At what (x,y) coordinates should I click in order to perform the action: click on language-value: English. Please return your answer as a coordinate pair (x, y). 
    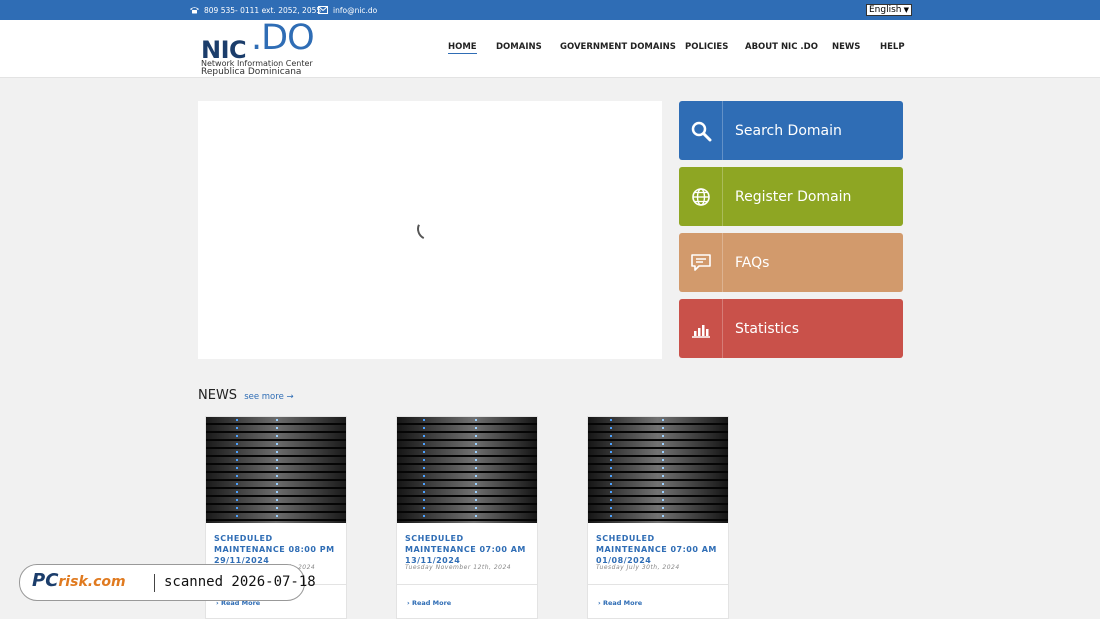
    Looking at the image, I should click on (885, 10).